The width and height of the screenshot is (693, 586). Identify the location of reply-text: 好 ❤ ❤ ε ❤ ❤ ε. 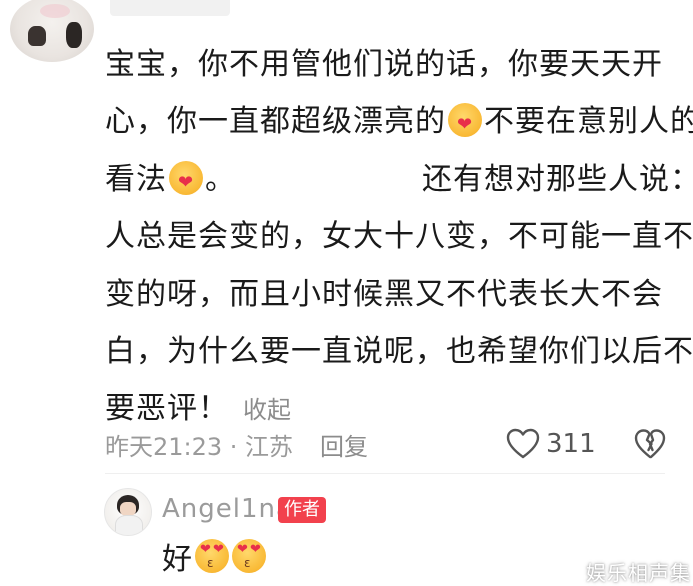
(214, 556).